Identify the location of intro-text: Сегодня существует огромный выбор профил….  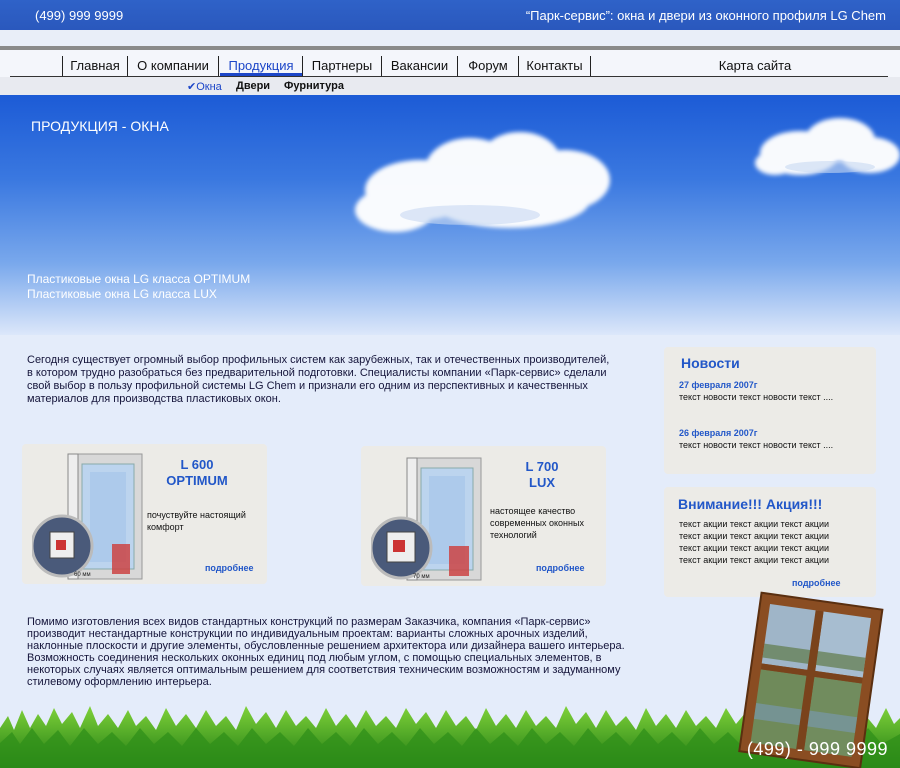
(318, 379).